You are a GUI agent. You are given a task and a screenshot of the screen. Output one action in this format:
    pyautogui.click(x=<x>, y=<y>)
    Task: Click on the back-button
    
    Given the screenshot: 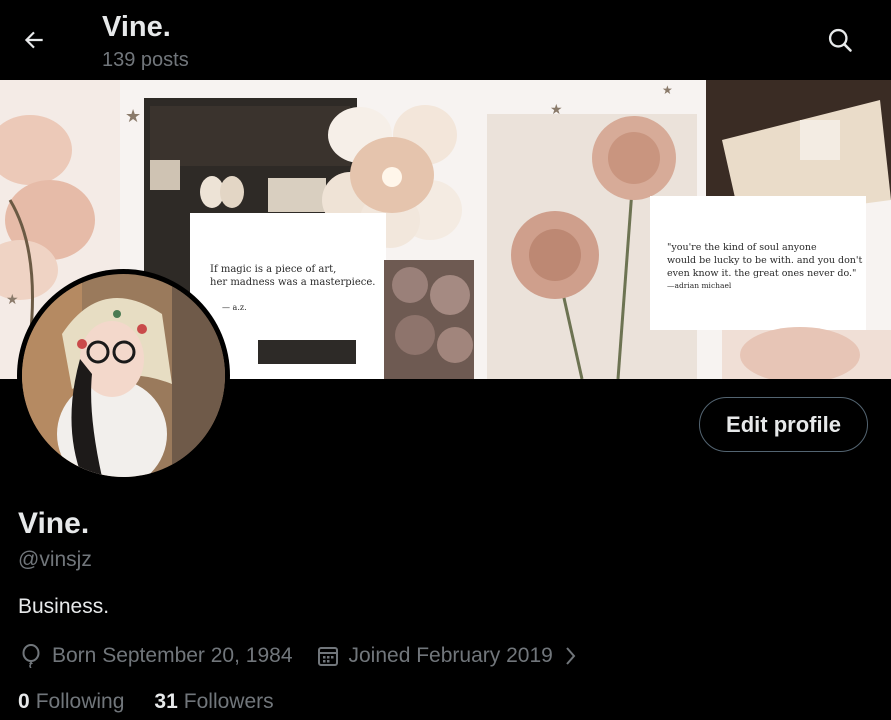 What is the action you would take?
    pyautogui.click(x=34, y=40)
    